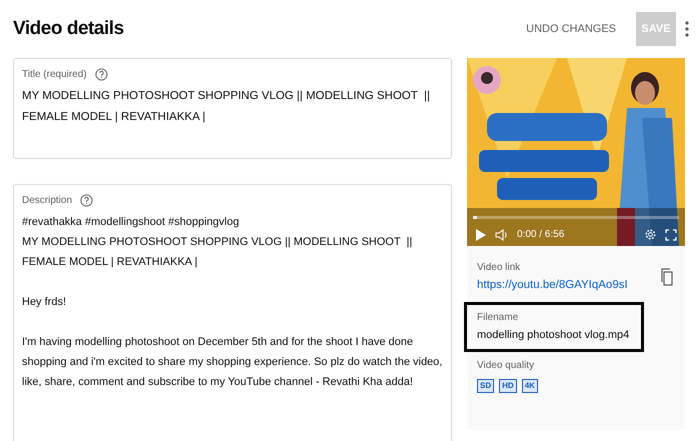 Image resolution: width=700 pixels, height=441 pixels. What do you see at coordinates (687, 29) in the screenshot?
I see `more-options-icon` at bounding box center [687, 29].